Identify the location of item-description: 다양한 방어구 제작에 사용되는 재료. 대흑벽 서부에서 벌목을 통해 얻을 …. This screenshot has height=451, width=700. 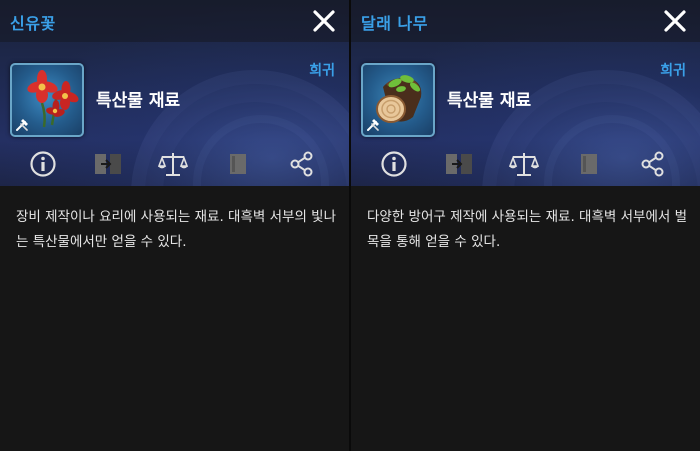
(527, 229).